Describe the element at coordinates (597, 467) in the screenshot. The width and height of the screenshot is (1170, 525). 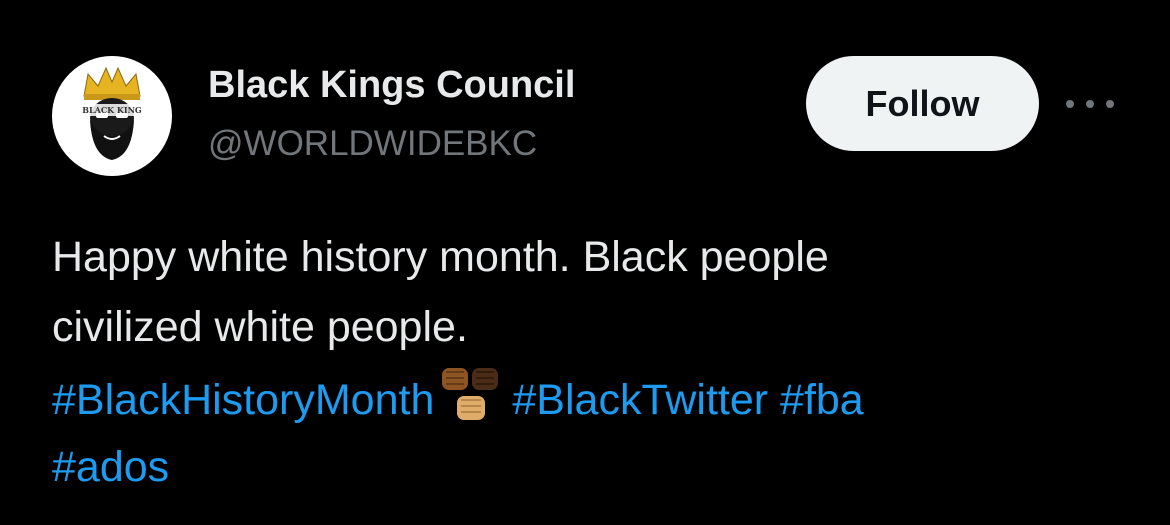
I see `hashtag-line: #ados` at that location.